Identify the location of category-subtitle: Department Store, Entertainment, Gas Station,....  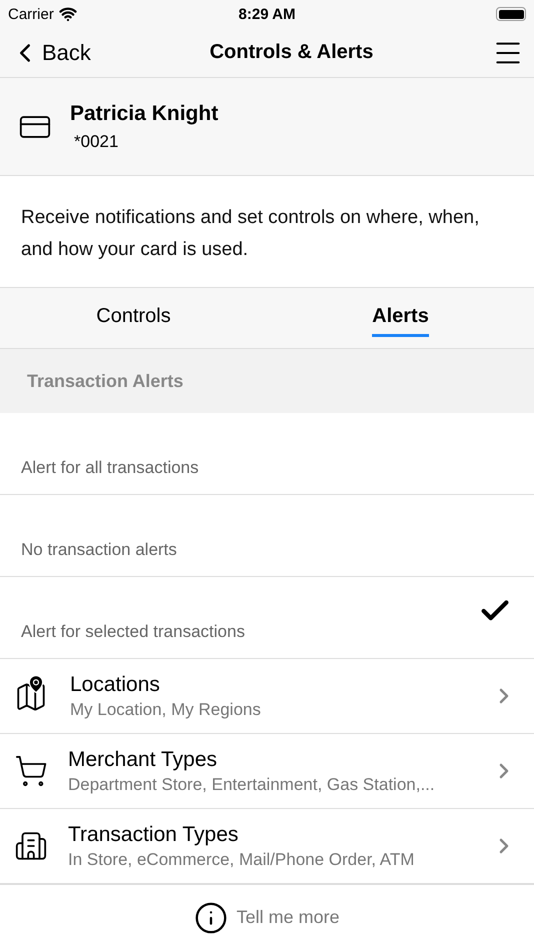
(252, 784).